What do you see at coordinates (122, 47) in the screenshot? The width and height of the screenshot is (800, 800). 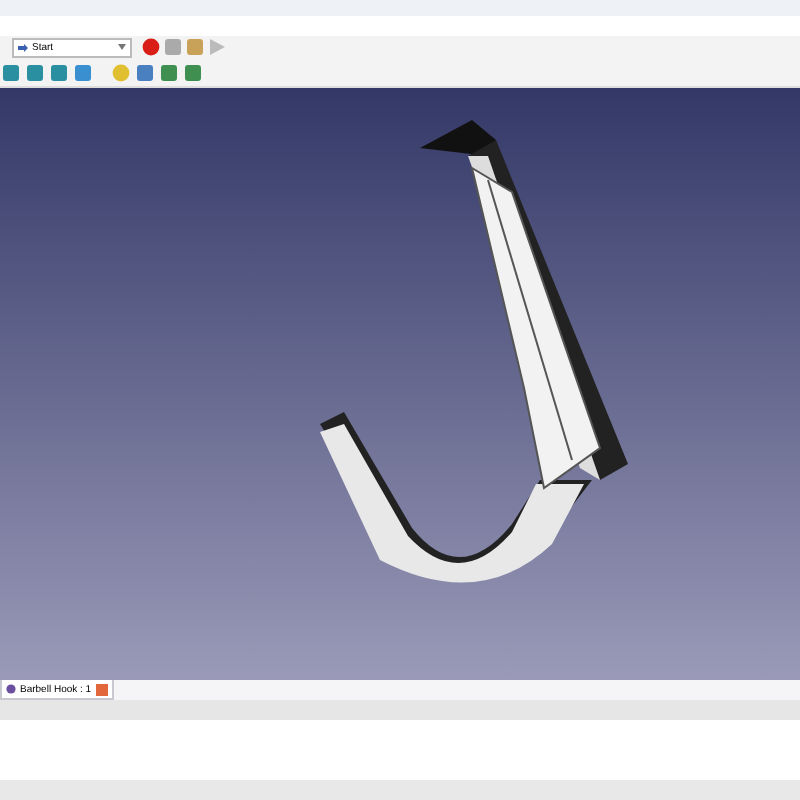 I see `caret-icon` at bounding box center [122, 47].